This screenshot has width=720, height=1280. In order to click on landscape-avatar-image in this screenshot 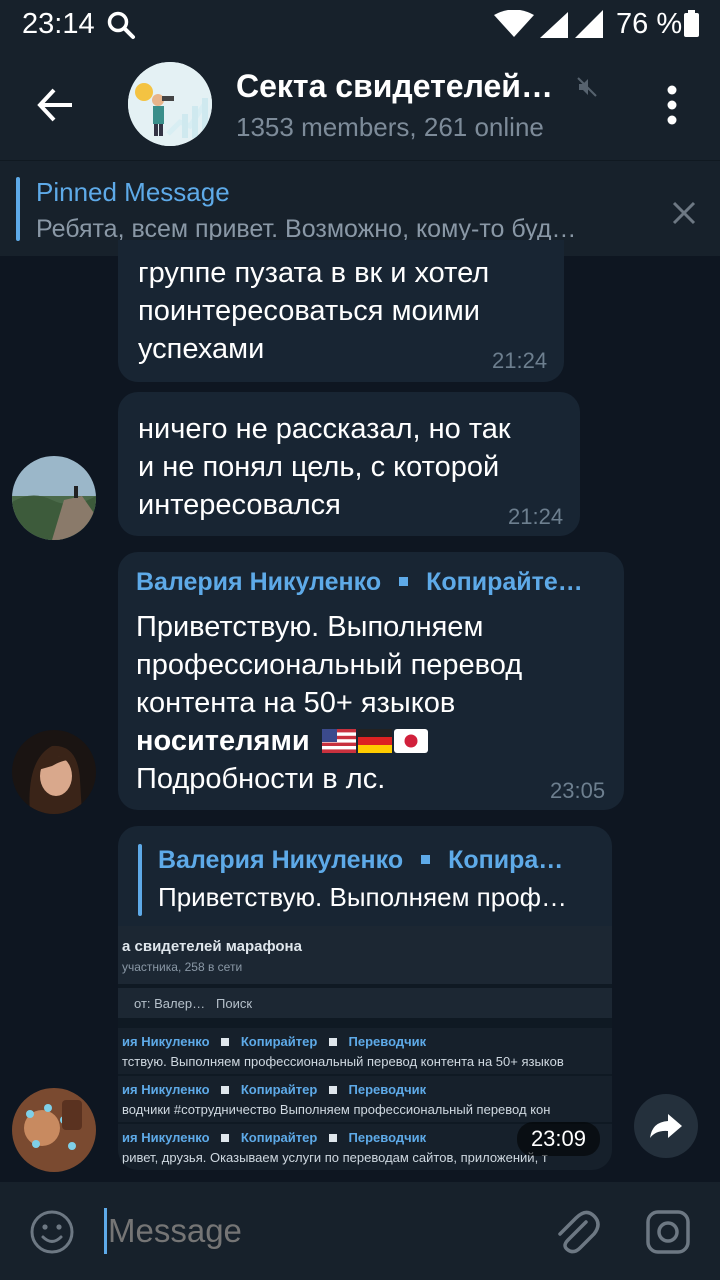, I will do `click(54, 498)`.